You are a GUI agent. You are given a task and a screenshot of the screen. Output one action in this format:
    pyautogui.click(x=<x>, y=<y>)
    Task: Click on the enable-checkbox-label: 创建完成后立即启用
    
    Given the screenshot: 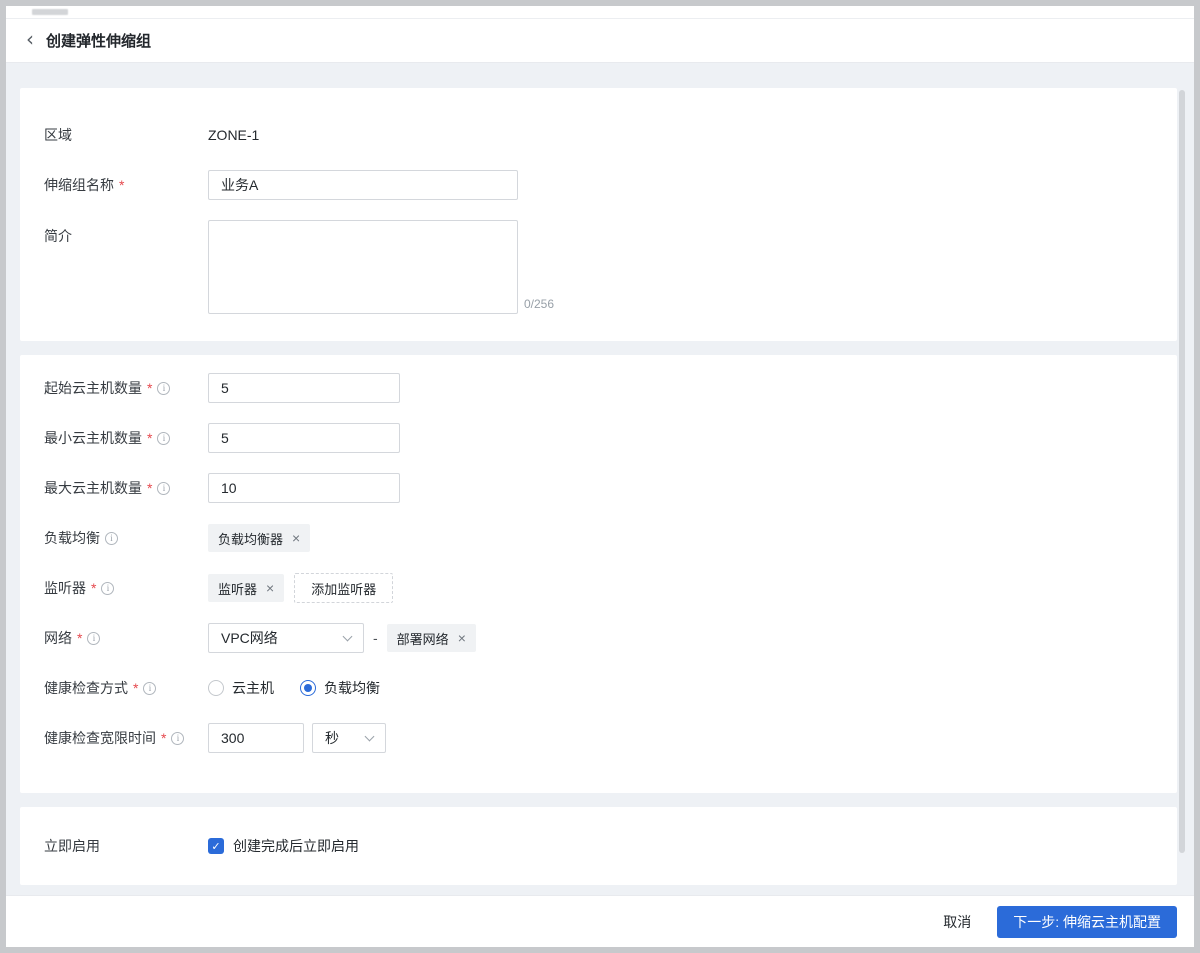 What is the action you would take?
    pyautogui.click(x=296, y=846)
    